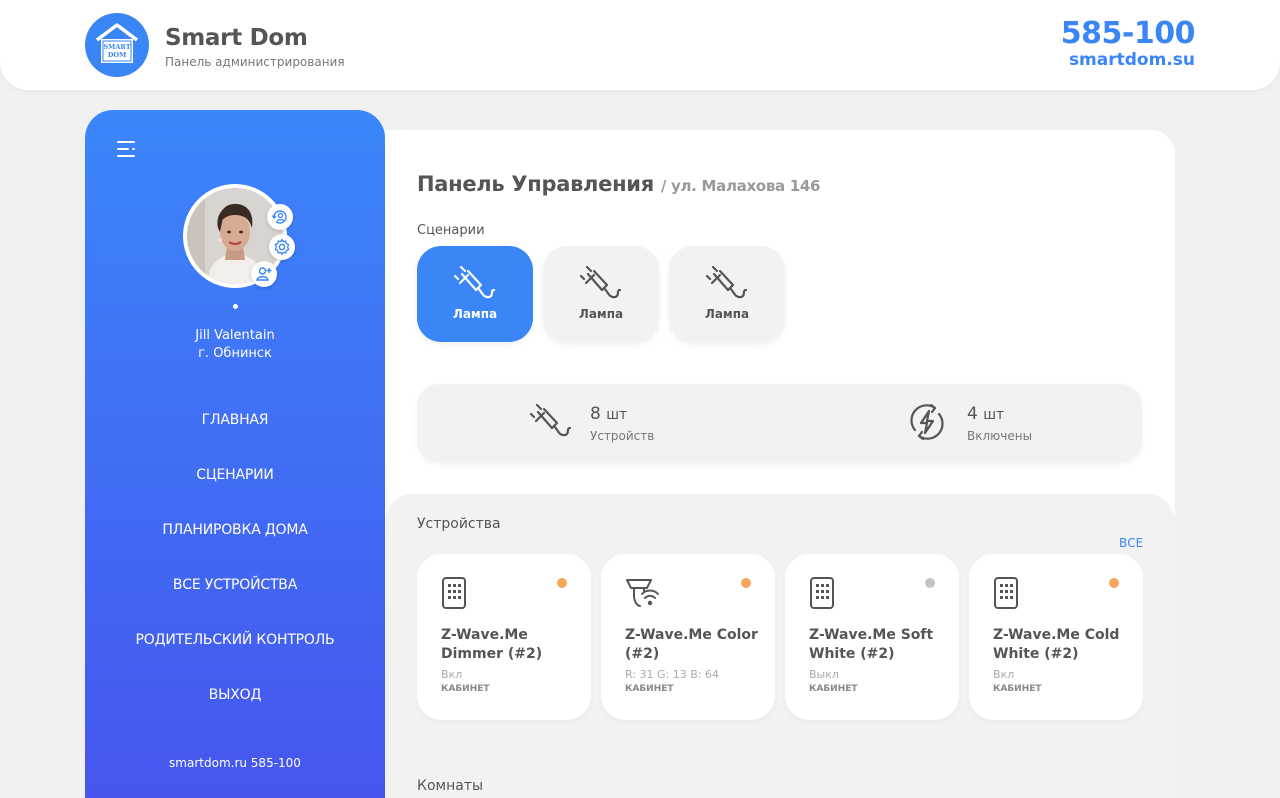 The height and width of the screenshot is (798, 1280). Describe the element at coordinates (824, 674) in the screenshot. I see `device-state: Выкл` at that location.